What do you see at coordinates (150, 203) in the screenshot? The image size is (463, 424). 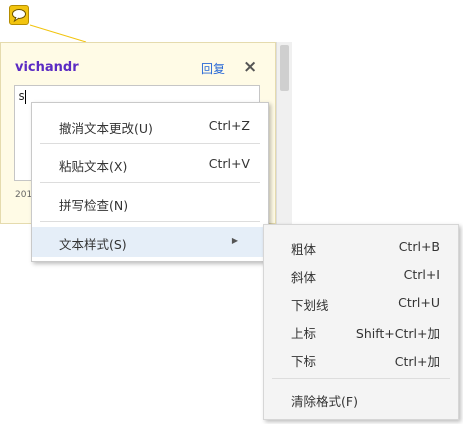 I see `menu-item-spellcheck: 拼写检查(N)` at bounding box center [150, 203].